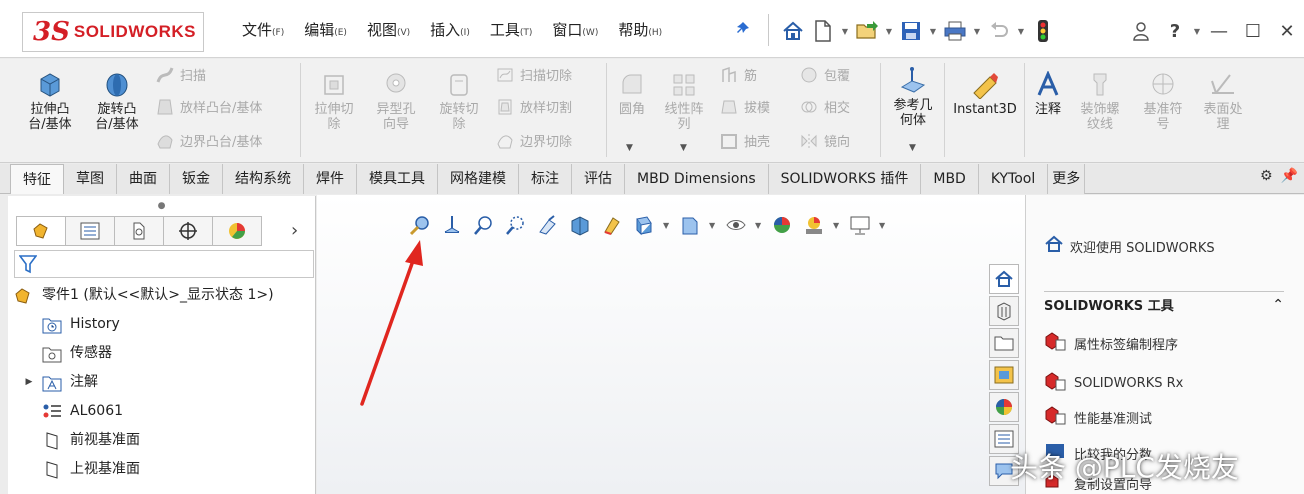  What do you see at coordinates (1219, 31) in the screenshot?
I see `minimize-icon: —` at bounding box center [1219, 31].